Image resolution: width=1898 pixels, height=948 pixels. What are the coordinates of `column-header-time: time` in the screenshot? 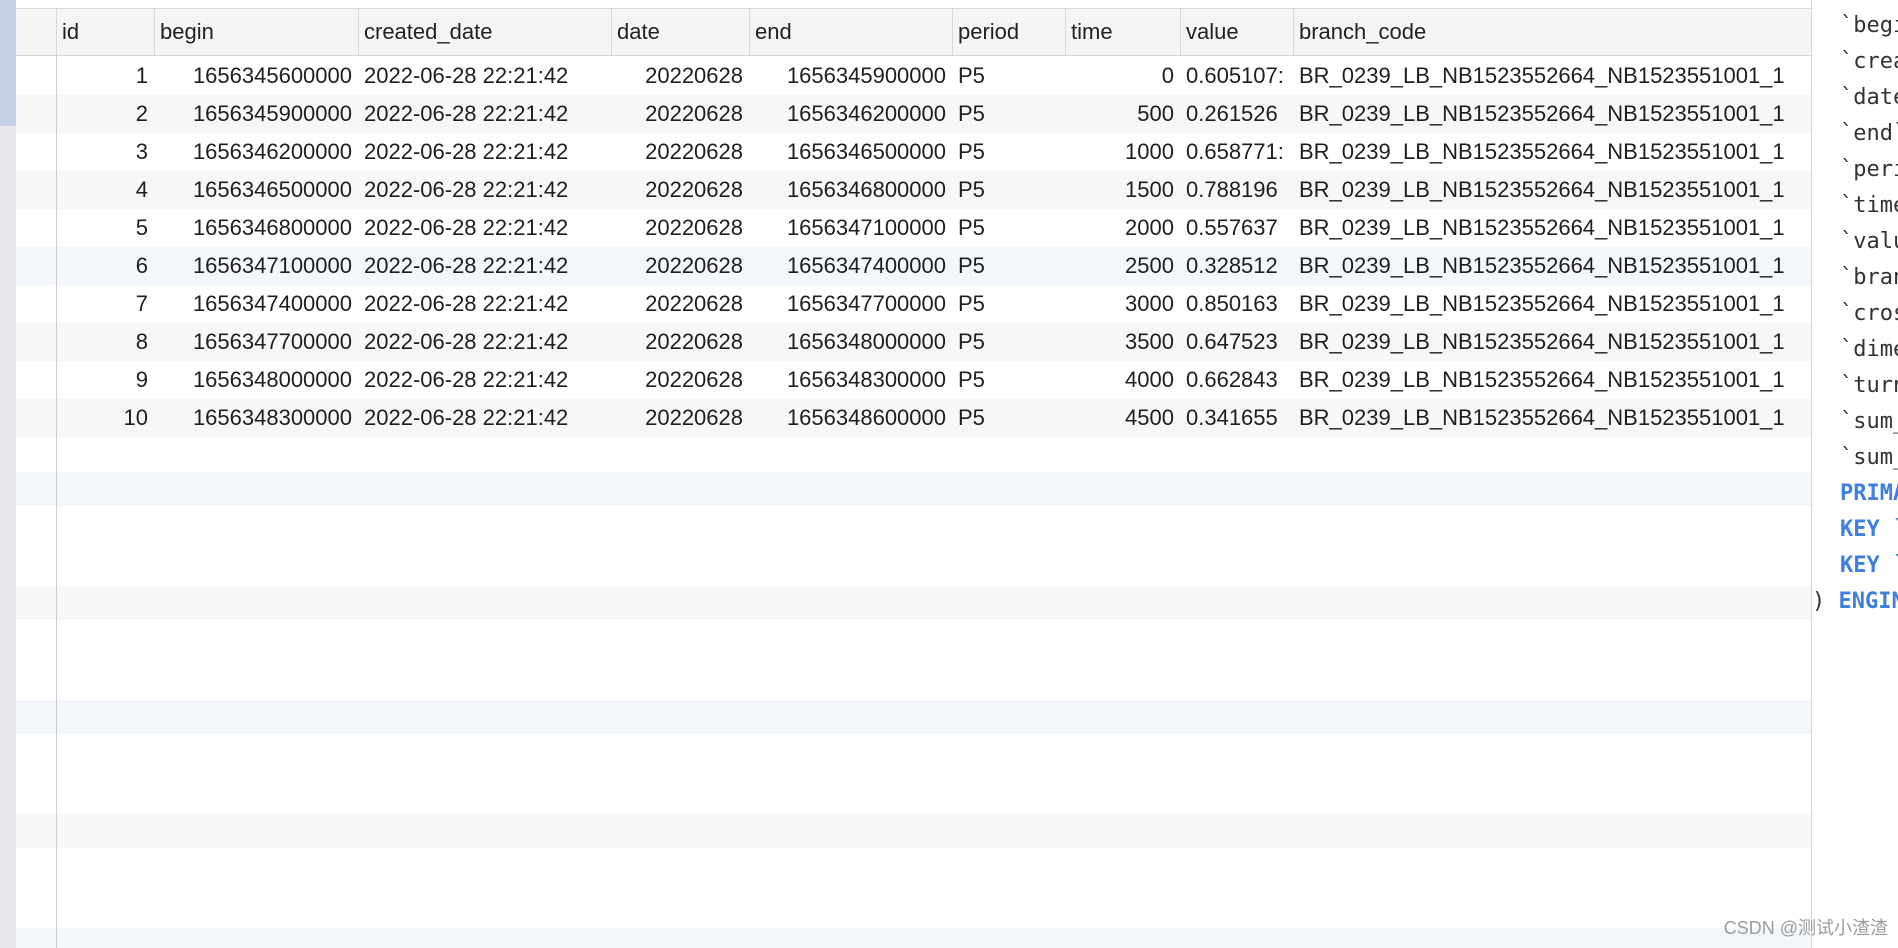 It's located at (1122, 32).